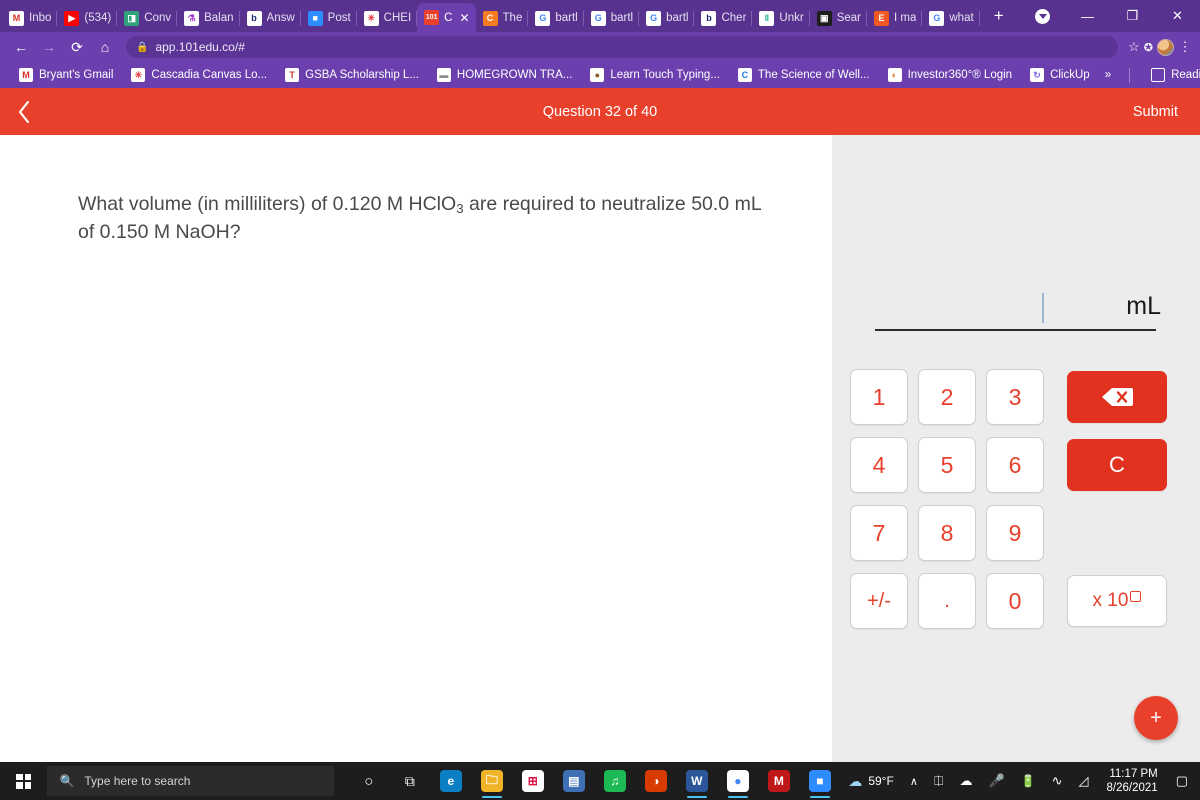  I want to click on exponent-button: x 10, so click(1117, 601).